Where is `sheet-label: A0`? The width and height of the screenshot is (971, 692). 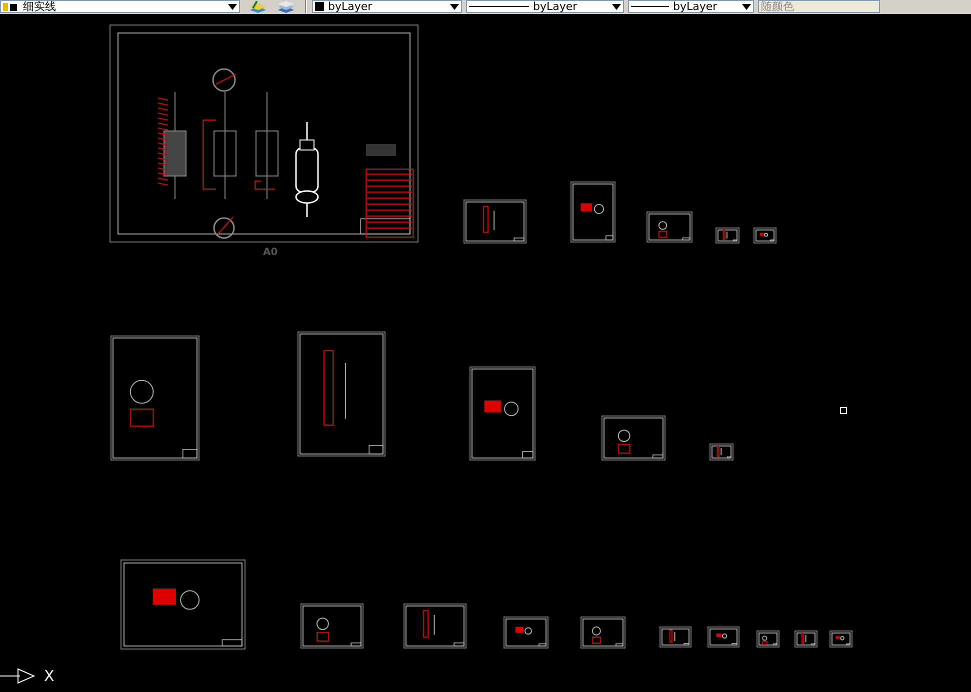
sheet-label: A0 is located at coordinates (270, 252).